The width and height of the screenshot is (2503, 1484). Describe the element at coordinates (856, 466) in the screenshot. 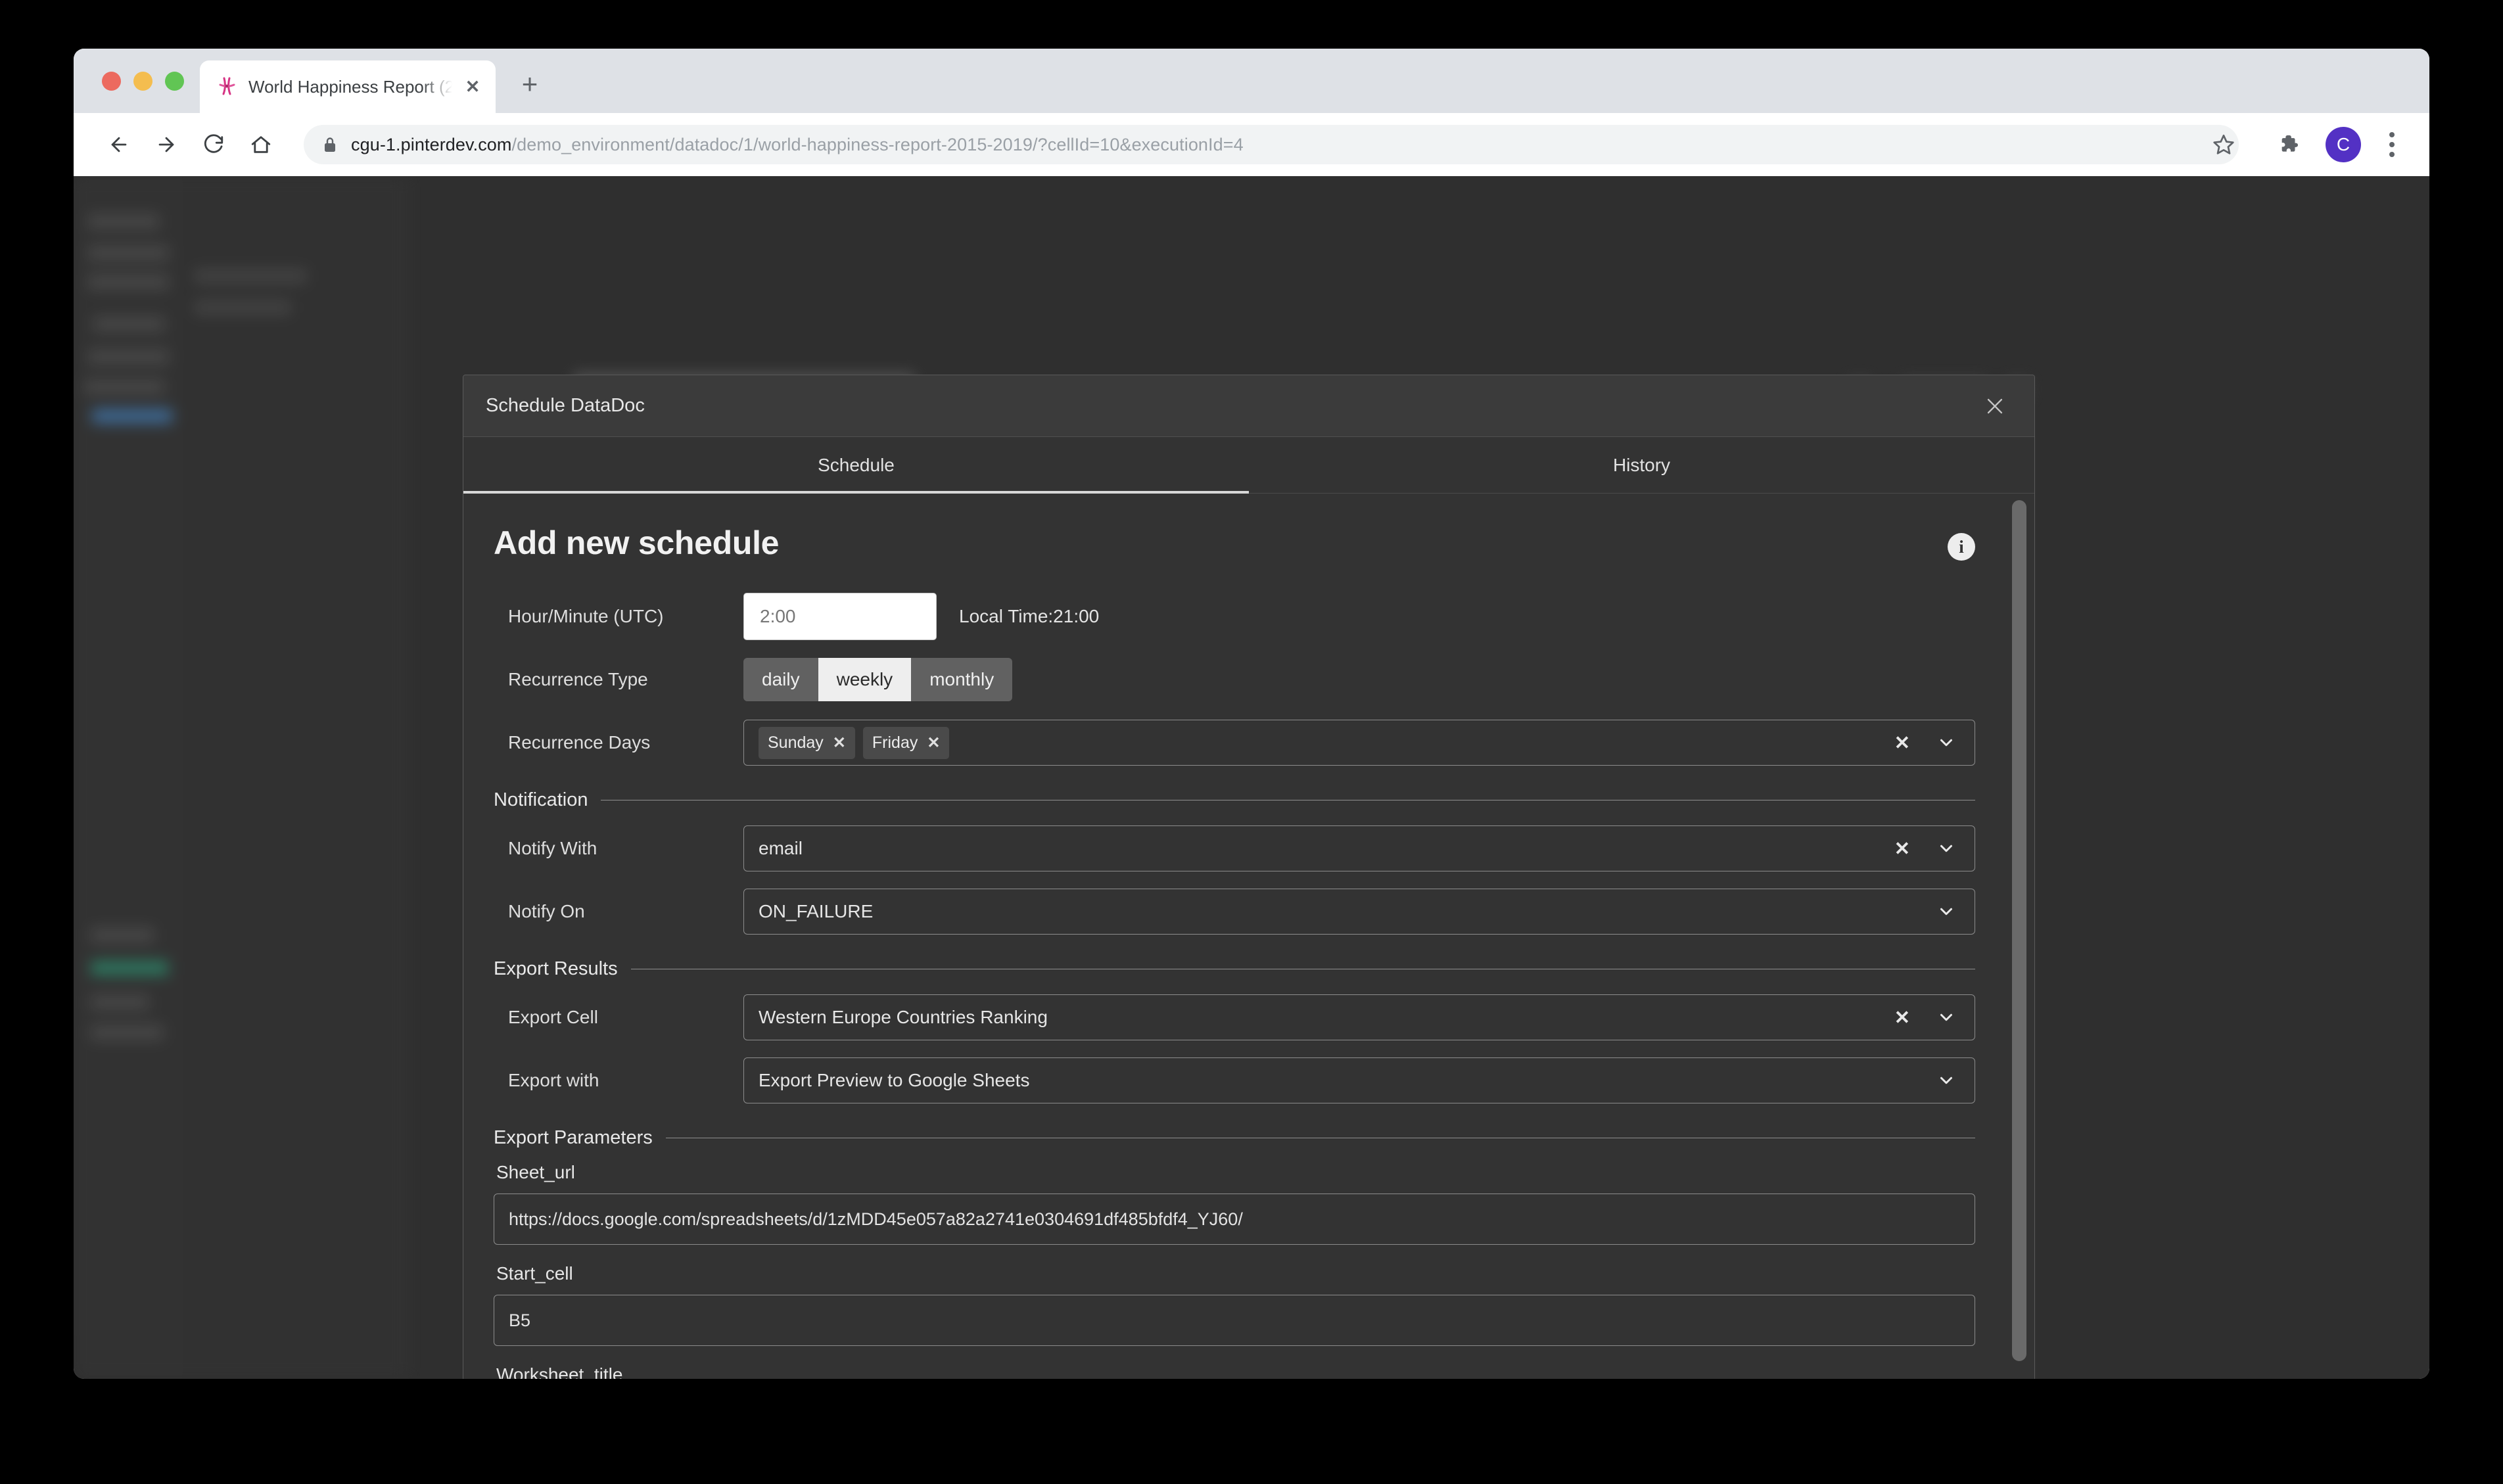

I see `tab-schedule: Schedule` at that location.